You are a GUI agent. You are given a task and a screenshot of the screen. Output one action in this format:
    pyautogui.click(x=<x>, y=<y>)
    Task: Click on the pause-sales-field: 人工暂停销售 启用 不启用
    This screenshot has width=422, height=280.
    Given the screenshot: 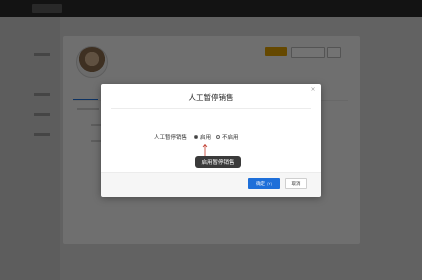 What is the action you would take?
    pyautogui.click(x=199, y=137)
    